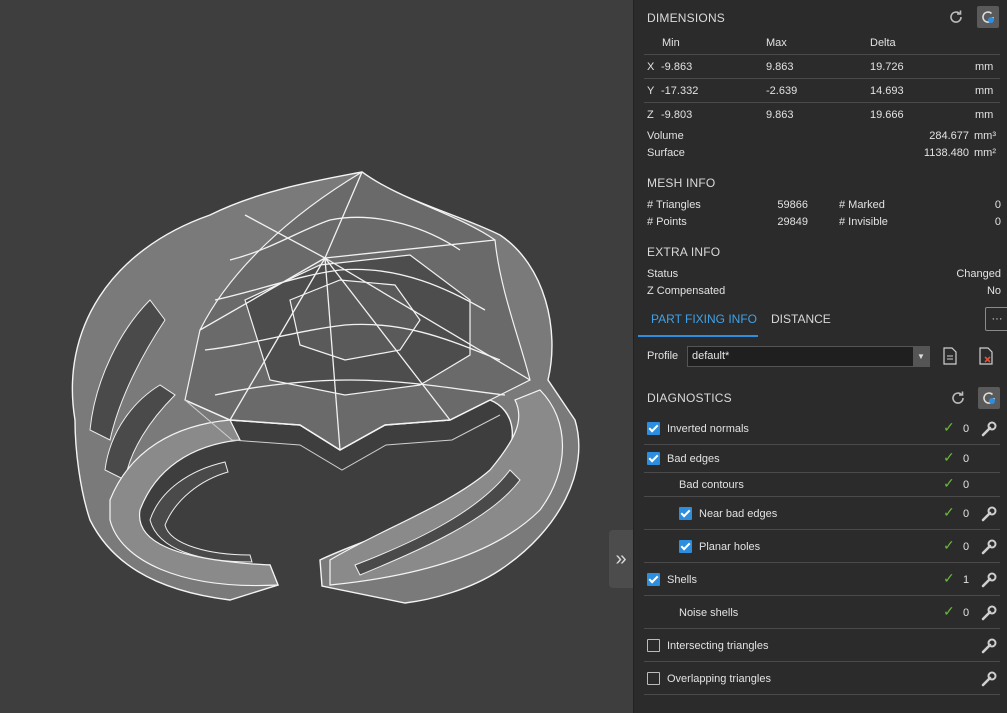 This screenshot has height=713, width=1007. What do you see at coordinates (987, 356) in the screenshot?
I see `profile-delete-icon` at bounding box center [987, 356].